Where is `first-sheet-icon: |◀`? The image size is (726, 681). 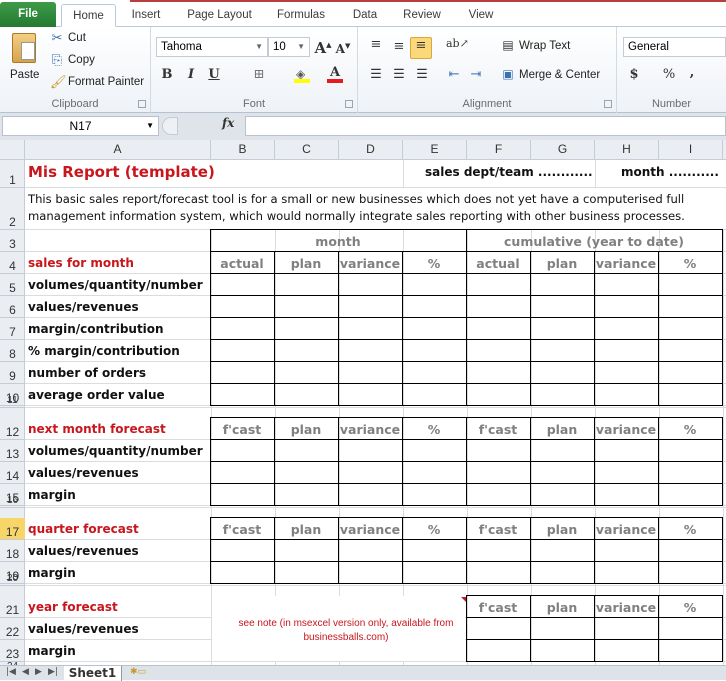 first-sheet-icon: |◀ is located at coordinates (11, 672).